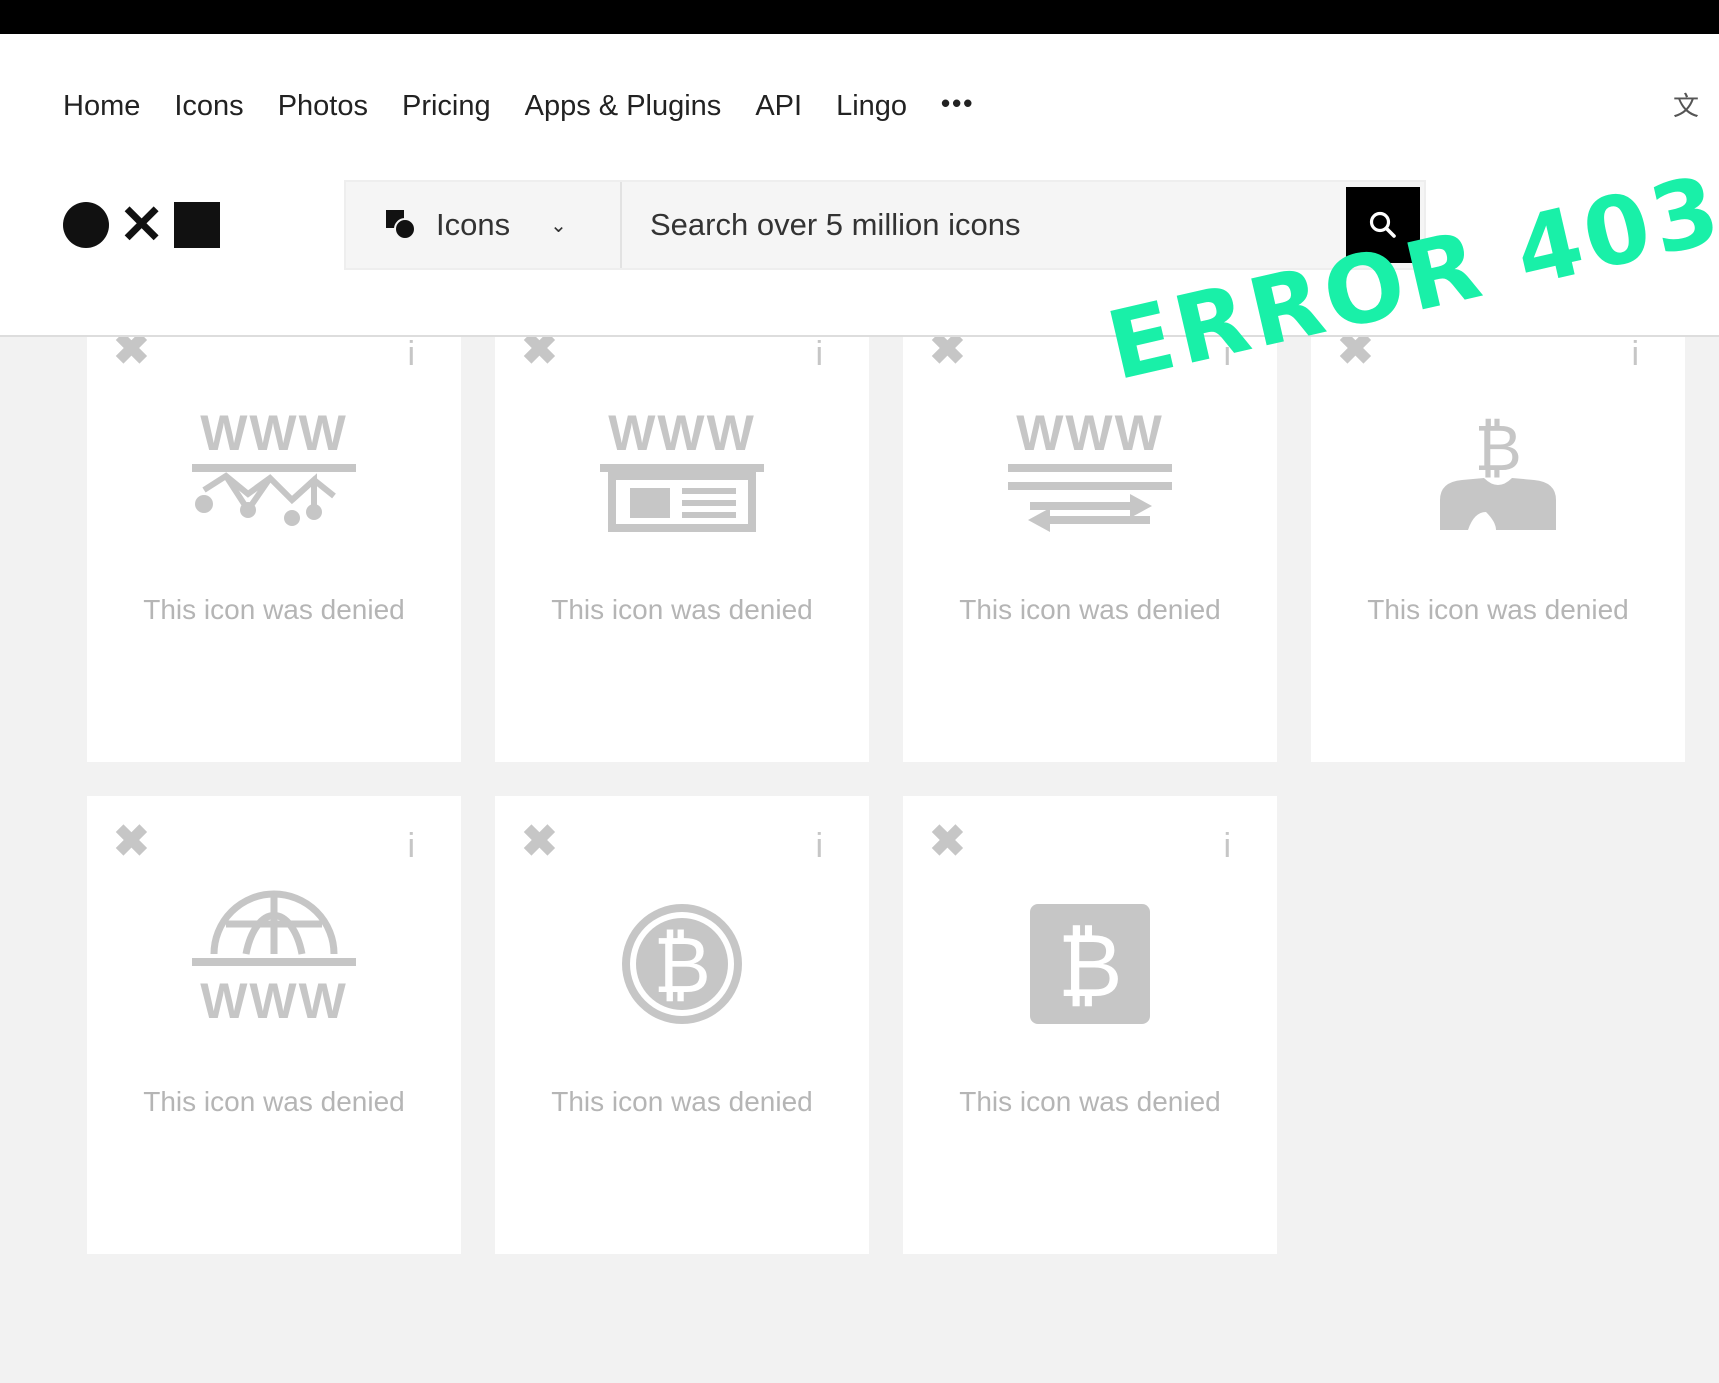  What do you see at coordinates (778, 106) in the screenshot?
I see `nav-api: API` at bounding box center [778, 106].